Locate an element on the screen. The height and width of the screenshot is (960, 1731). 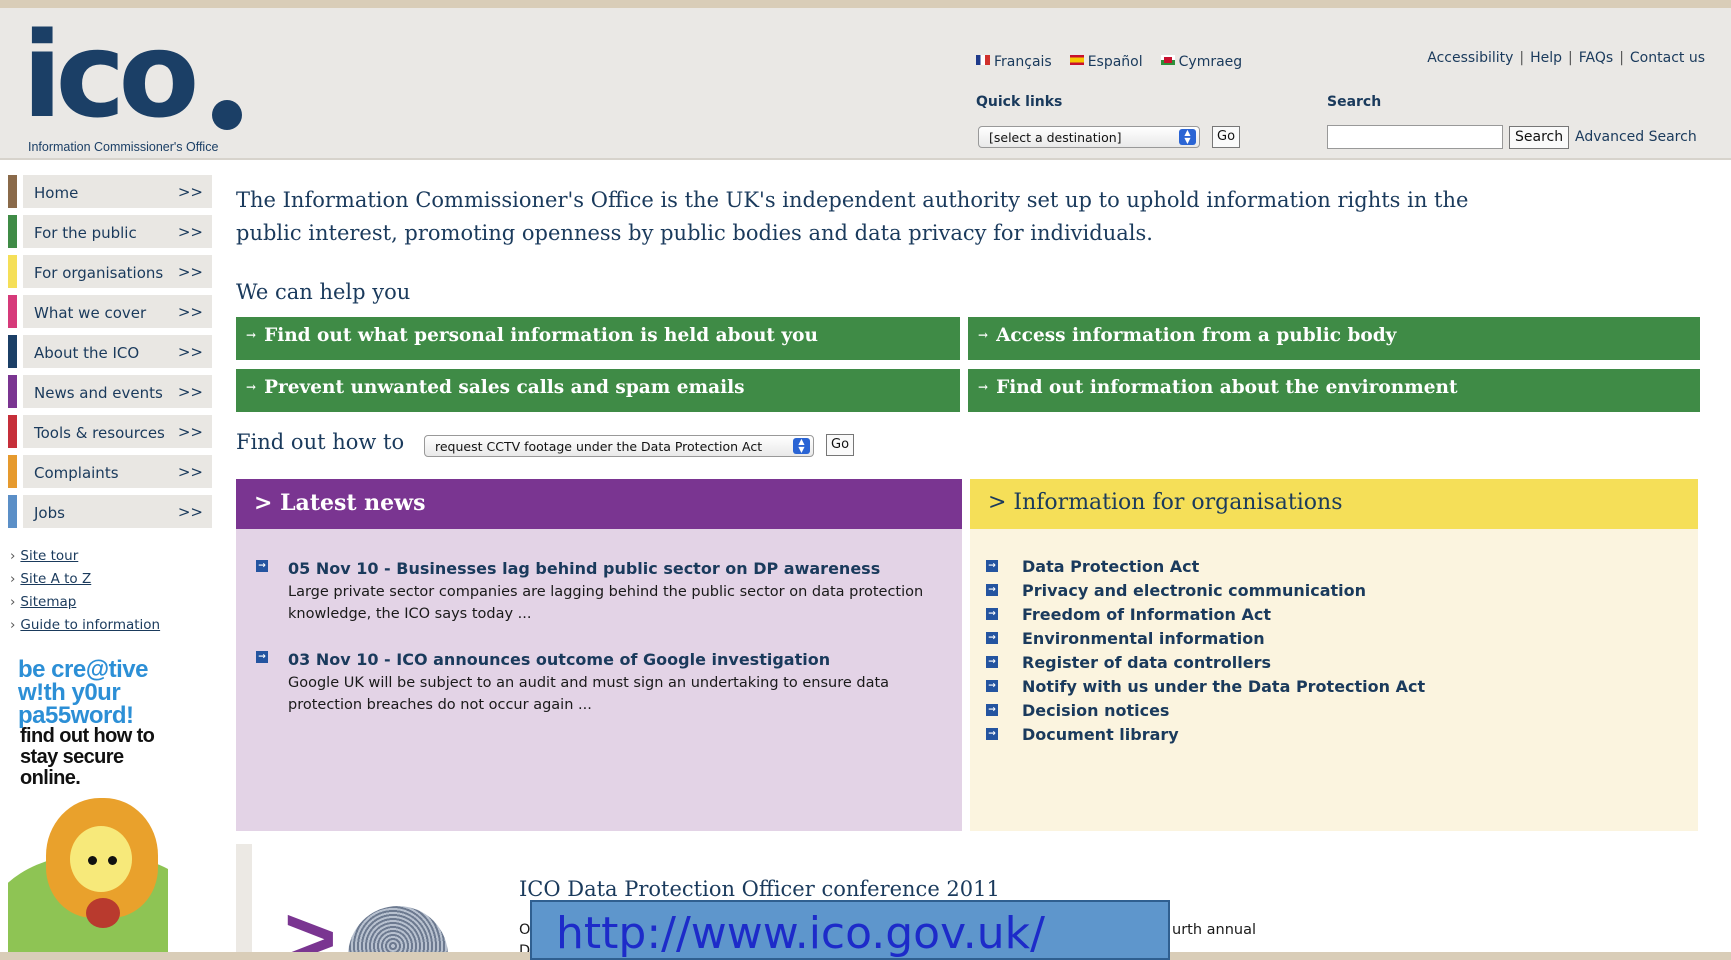
chevron-graphic-icon: > is located at coordinates (310, 920).